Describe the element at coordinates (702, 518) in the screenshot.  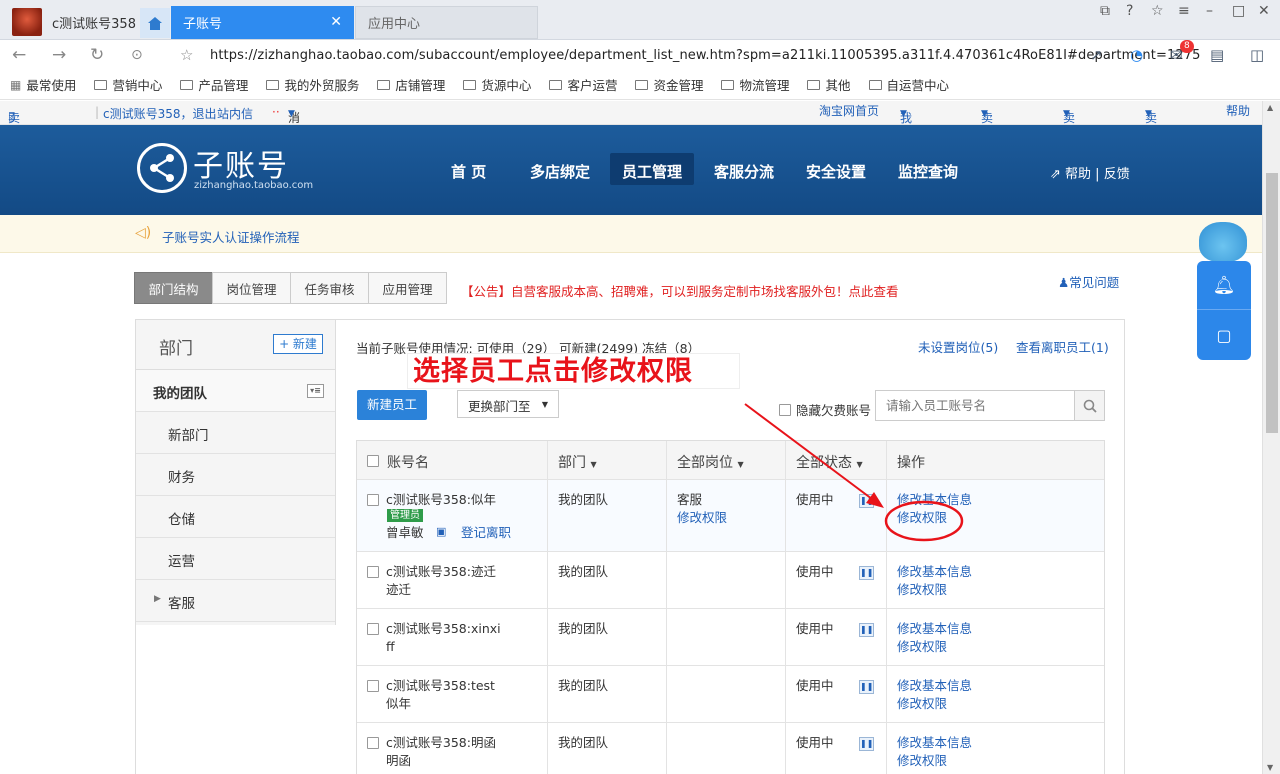
I see `position-edit-perm-link: 修改权限` at that location.